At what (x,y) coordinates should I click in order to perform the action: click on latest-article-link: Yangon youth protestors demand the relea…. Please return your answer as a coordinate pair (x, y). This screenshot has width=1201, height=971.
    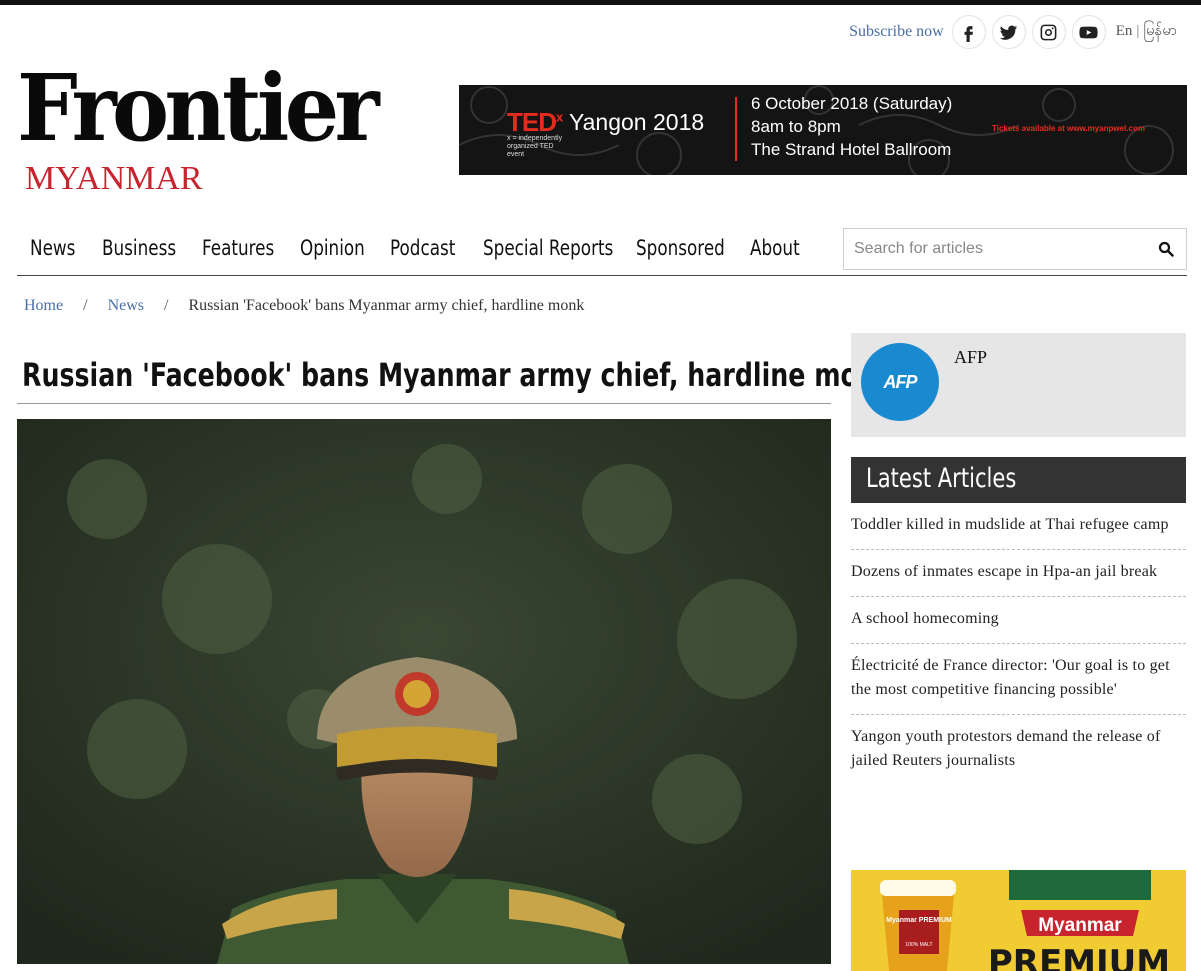
    Looking at the image, I should click on (1006, 748).